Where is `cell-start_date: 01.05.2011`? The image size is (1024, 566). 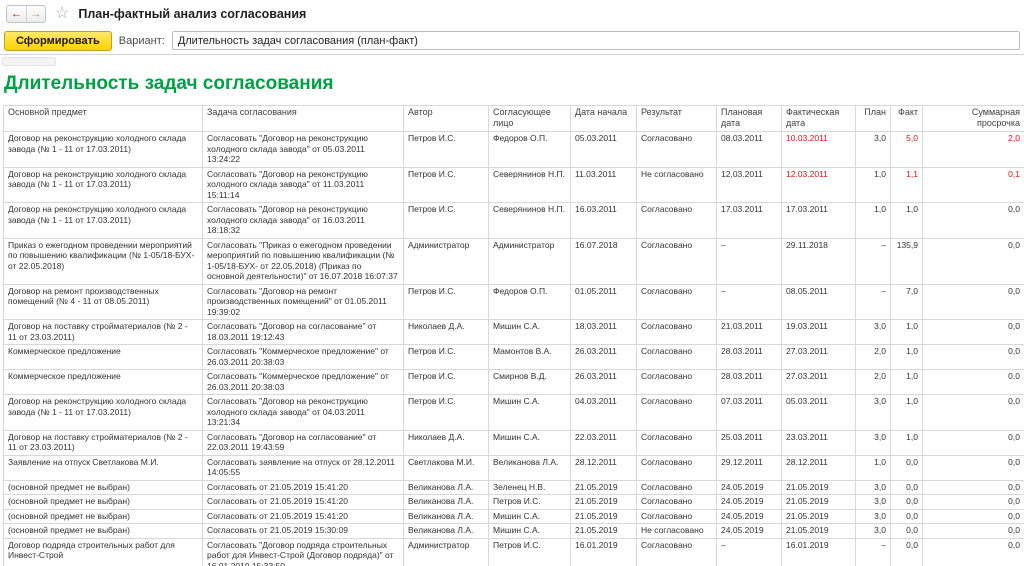 cell-start_date: 01.05.2011 is located at coordinates (603, 301).